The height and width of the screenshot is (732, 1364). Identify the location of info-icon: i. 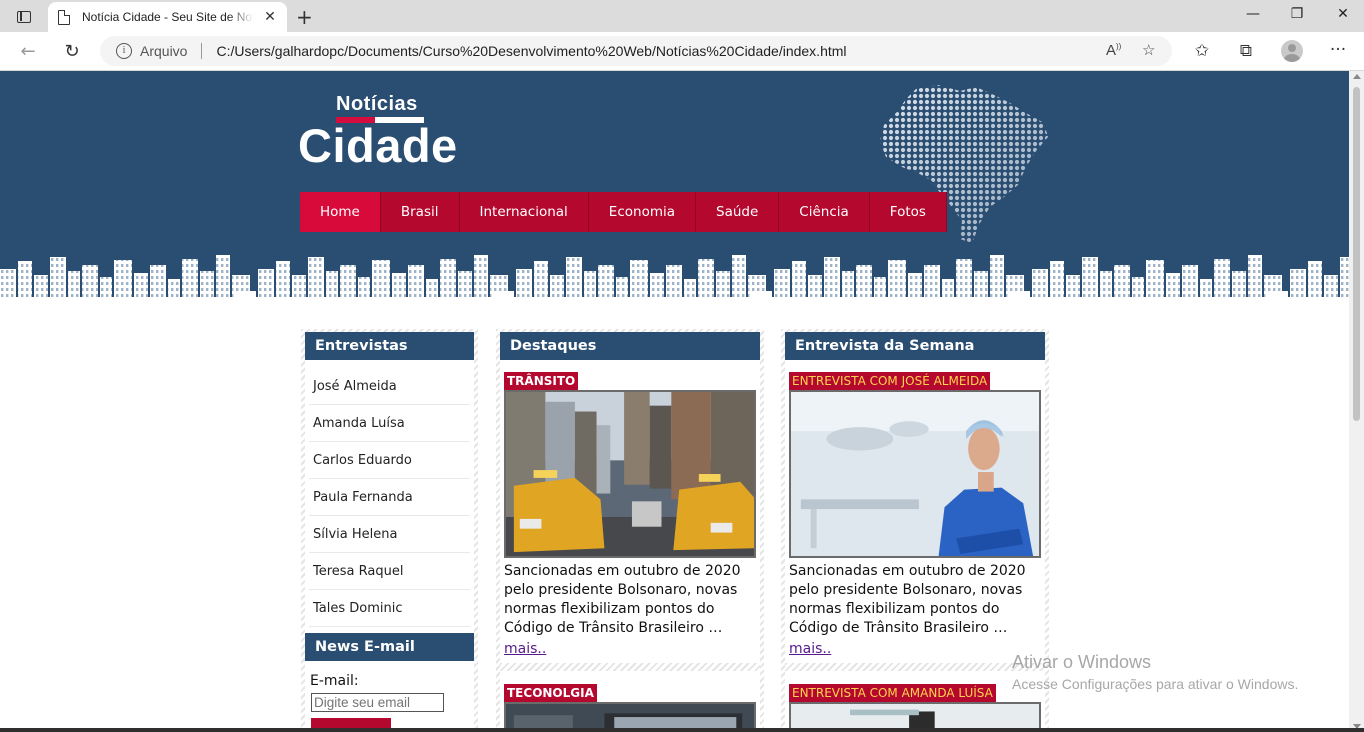
(124, 51).